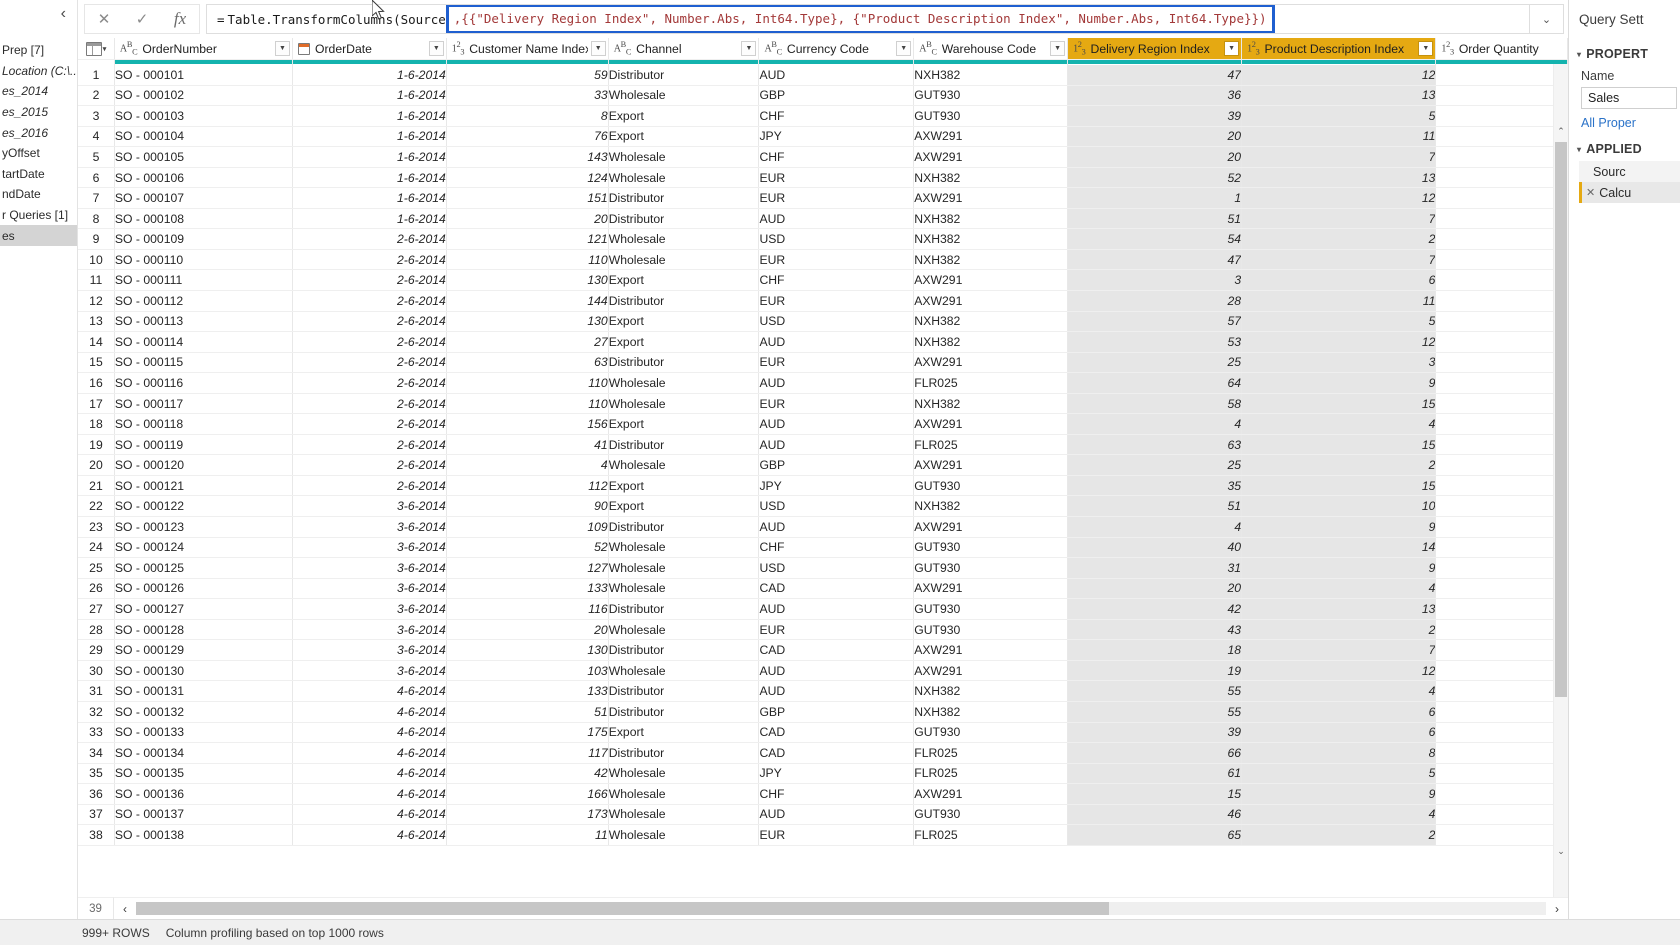 Image resolution: width=1680 pixels, height=945 pixels. Describe the element at coordinates (527, 774) in the screenshot. I see `table-cell: 42` at that location.